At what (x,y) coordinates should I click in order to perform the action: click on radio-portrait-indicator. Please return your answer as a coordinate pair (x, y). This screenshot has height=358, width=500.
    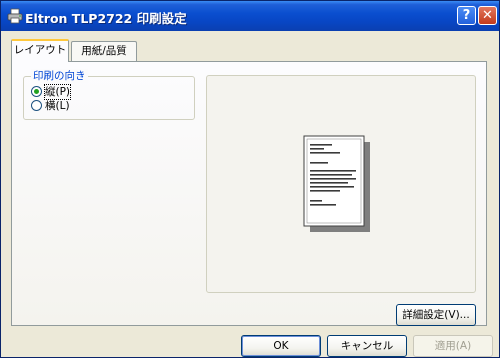
    Looking at the image, I should click on (36, 91).